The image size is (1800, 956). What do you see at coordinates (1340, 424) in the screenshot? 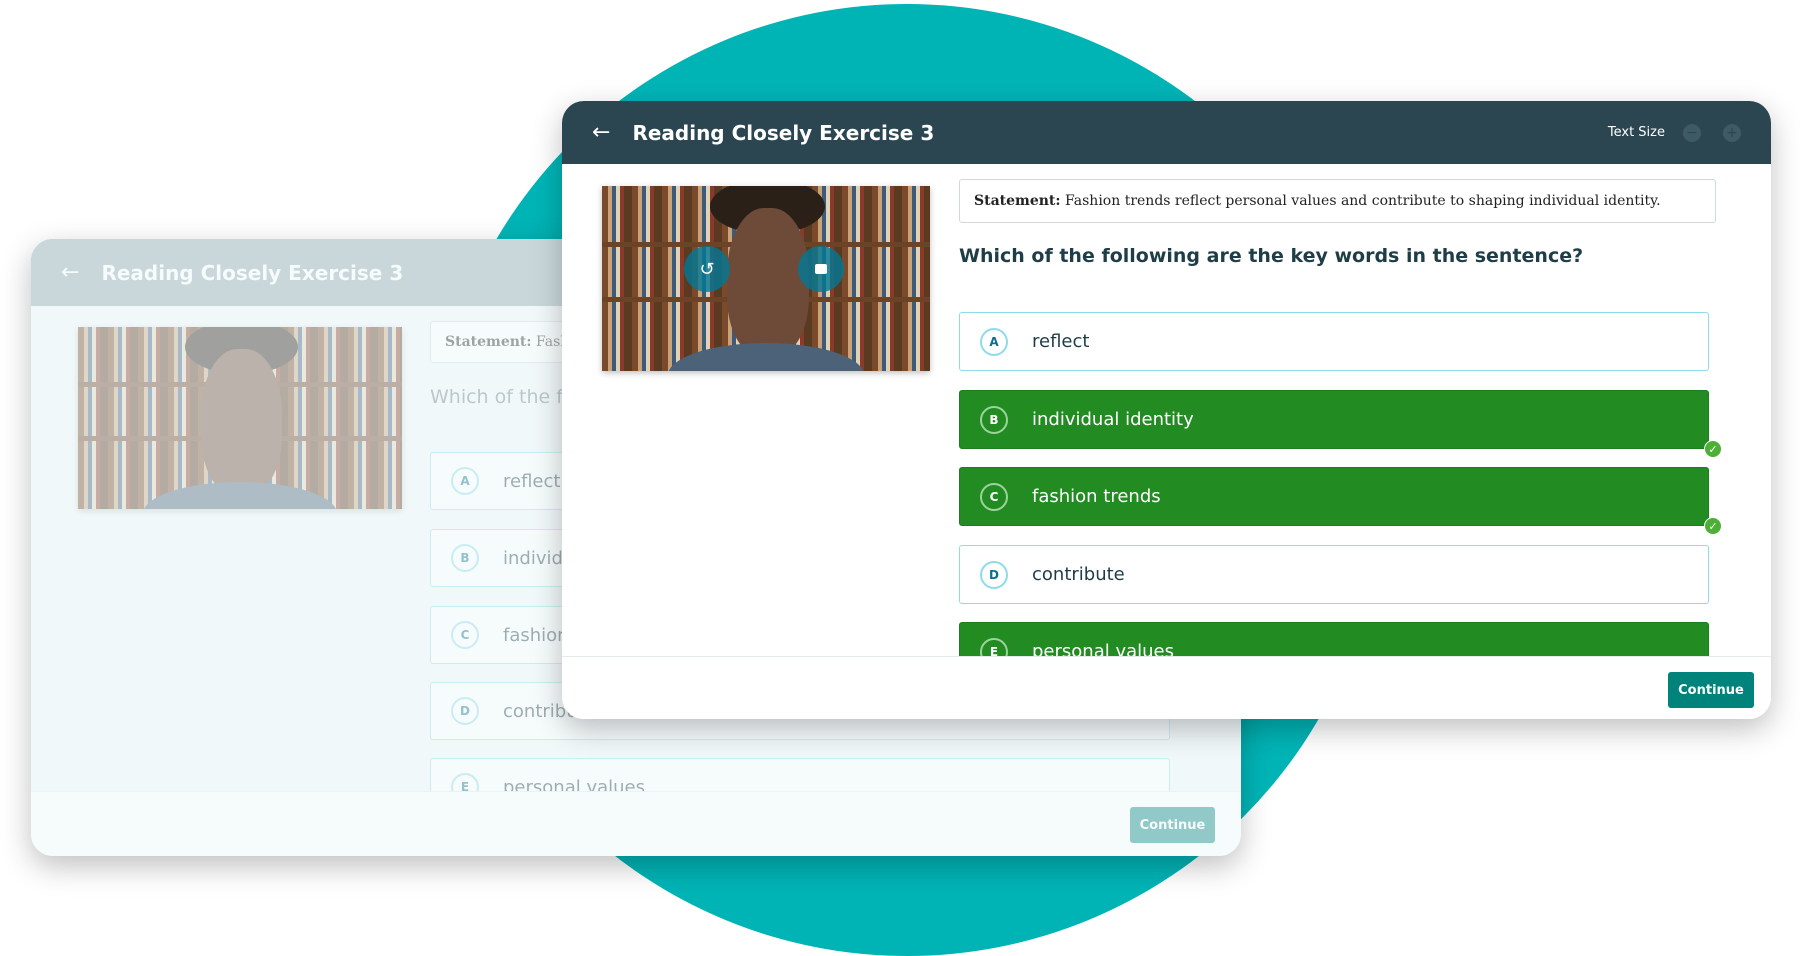
I see `option-b: Bindividual identity ✓` at bounding box center [1340, 424].